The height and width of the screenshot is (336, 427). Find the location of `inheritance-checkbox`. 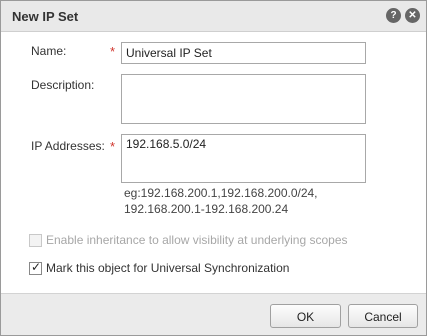

inheritance-checkbox is located at coordinates (35, 240).